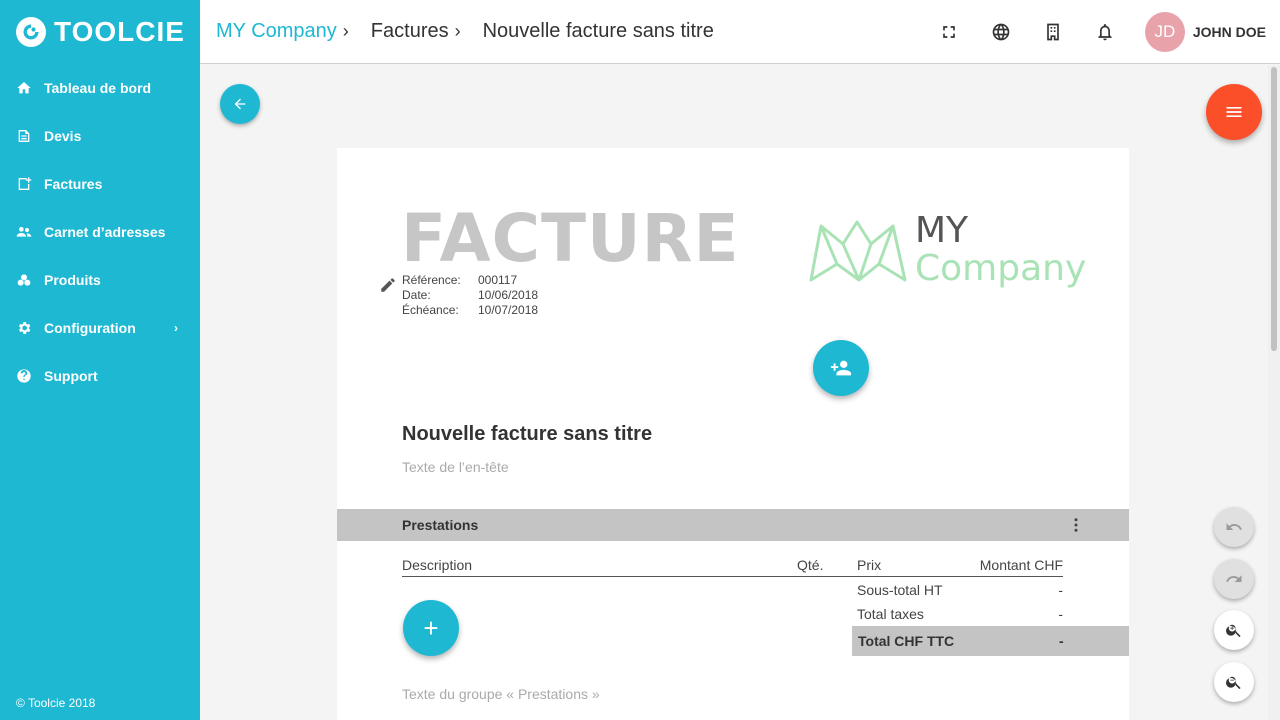 Image resolution: width=1280 pixels, height=720 pixels. I want to click on undo-icon, so click(1234, 526).